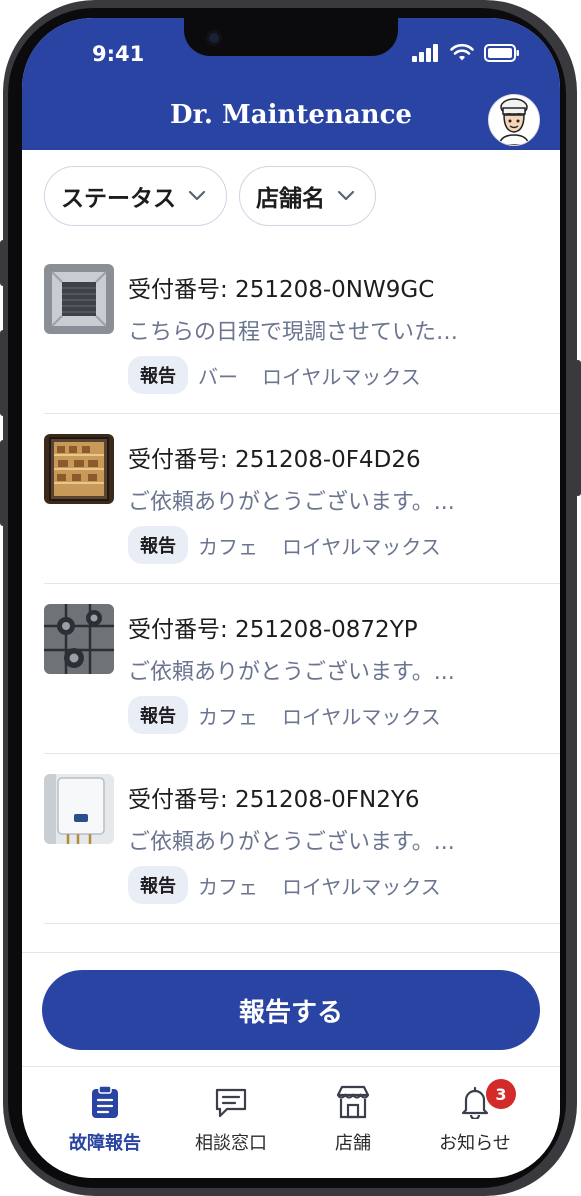 The image size is (581, 1196). I want to click on chat-icon, so click(231, 1103).